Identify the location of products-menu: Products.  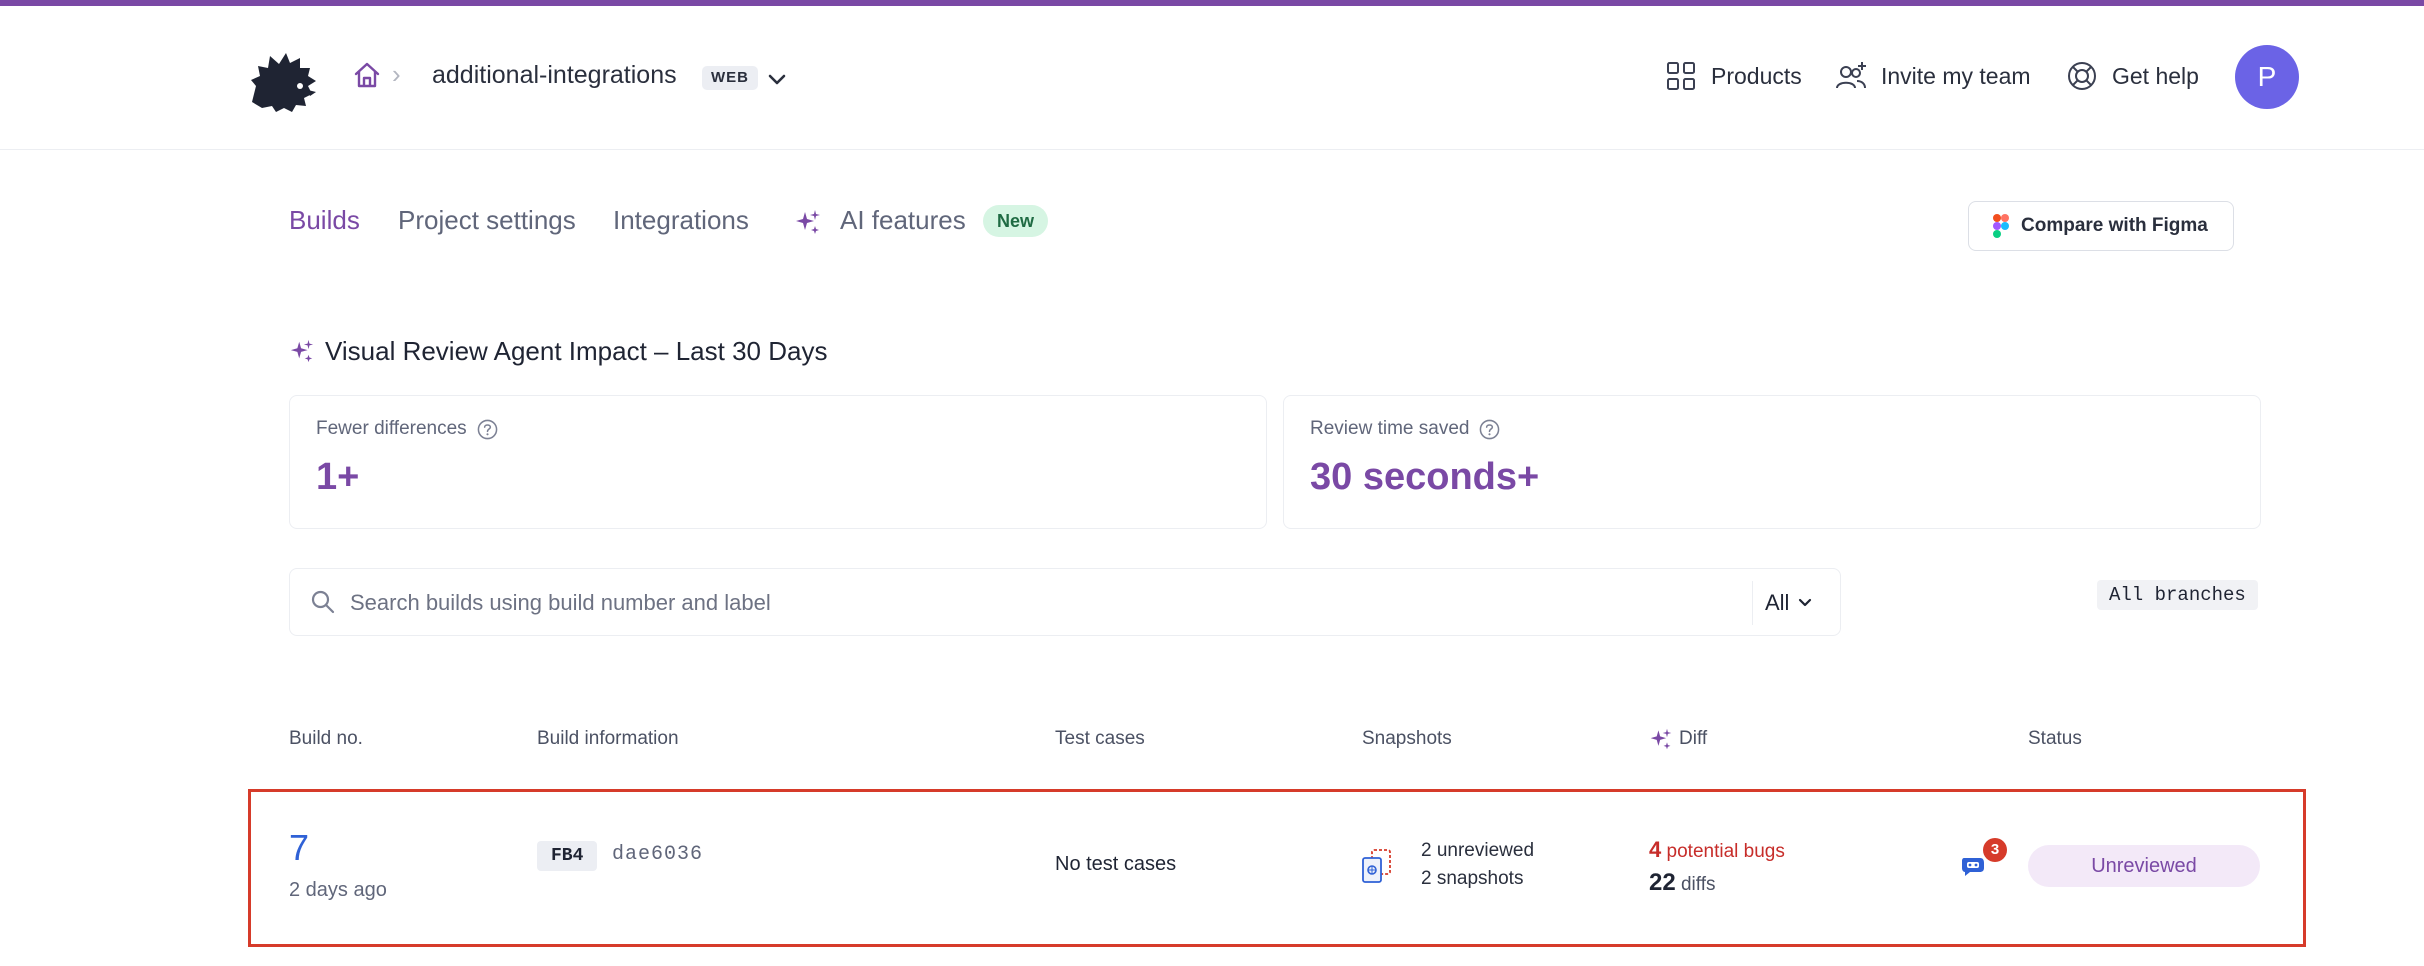
(1733, 76).